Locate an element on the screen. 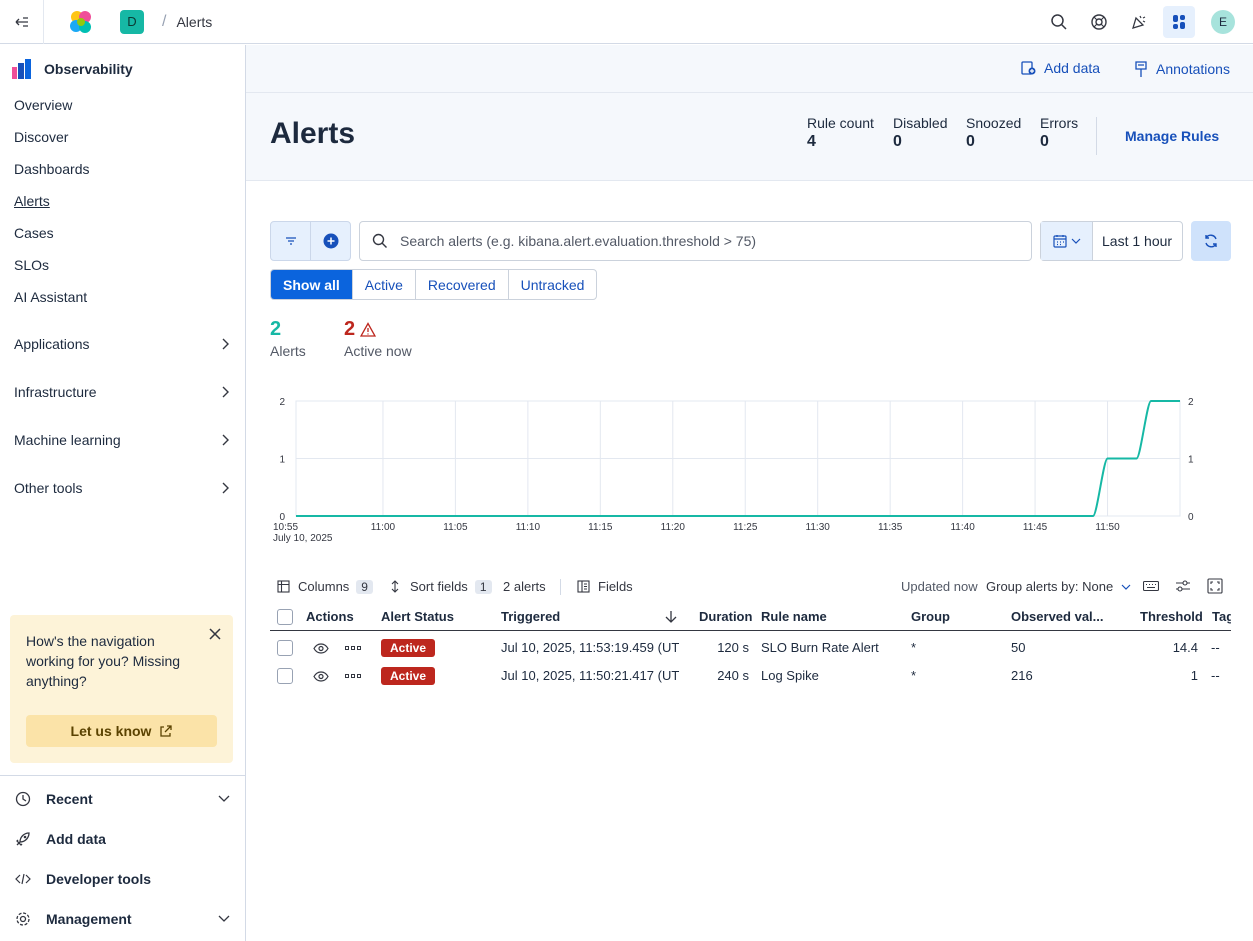  fullscreen-button is located at coordinates (1215, 586).